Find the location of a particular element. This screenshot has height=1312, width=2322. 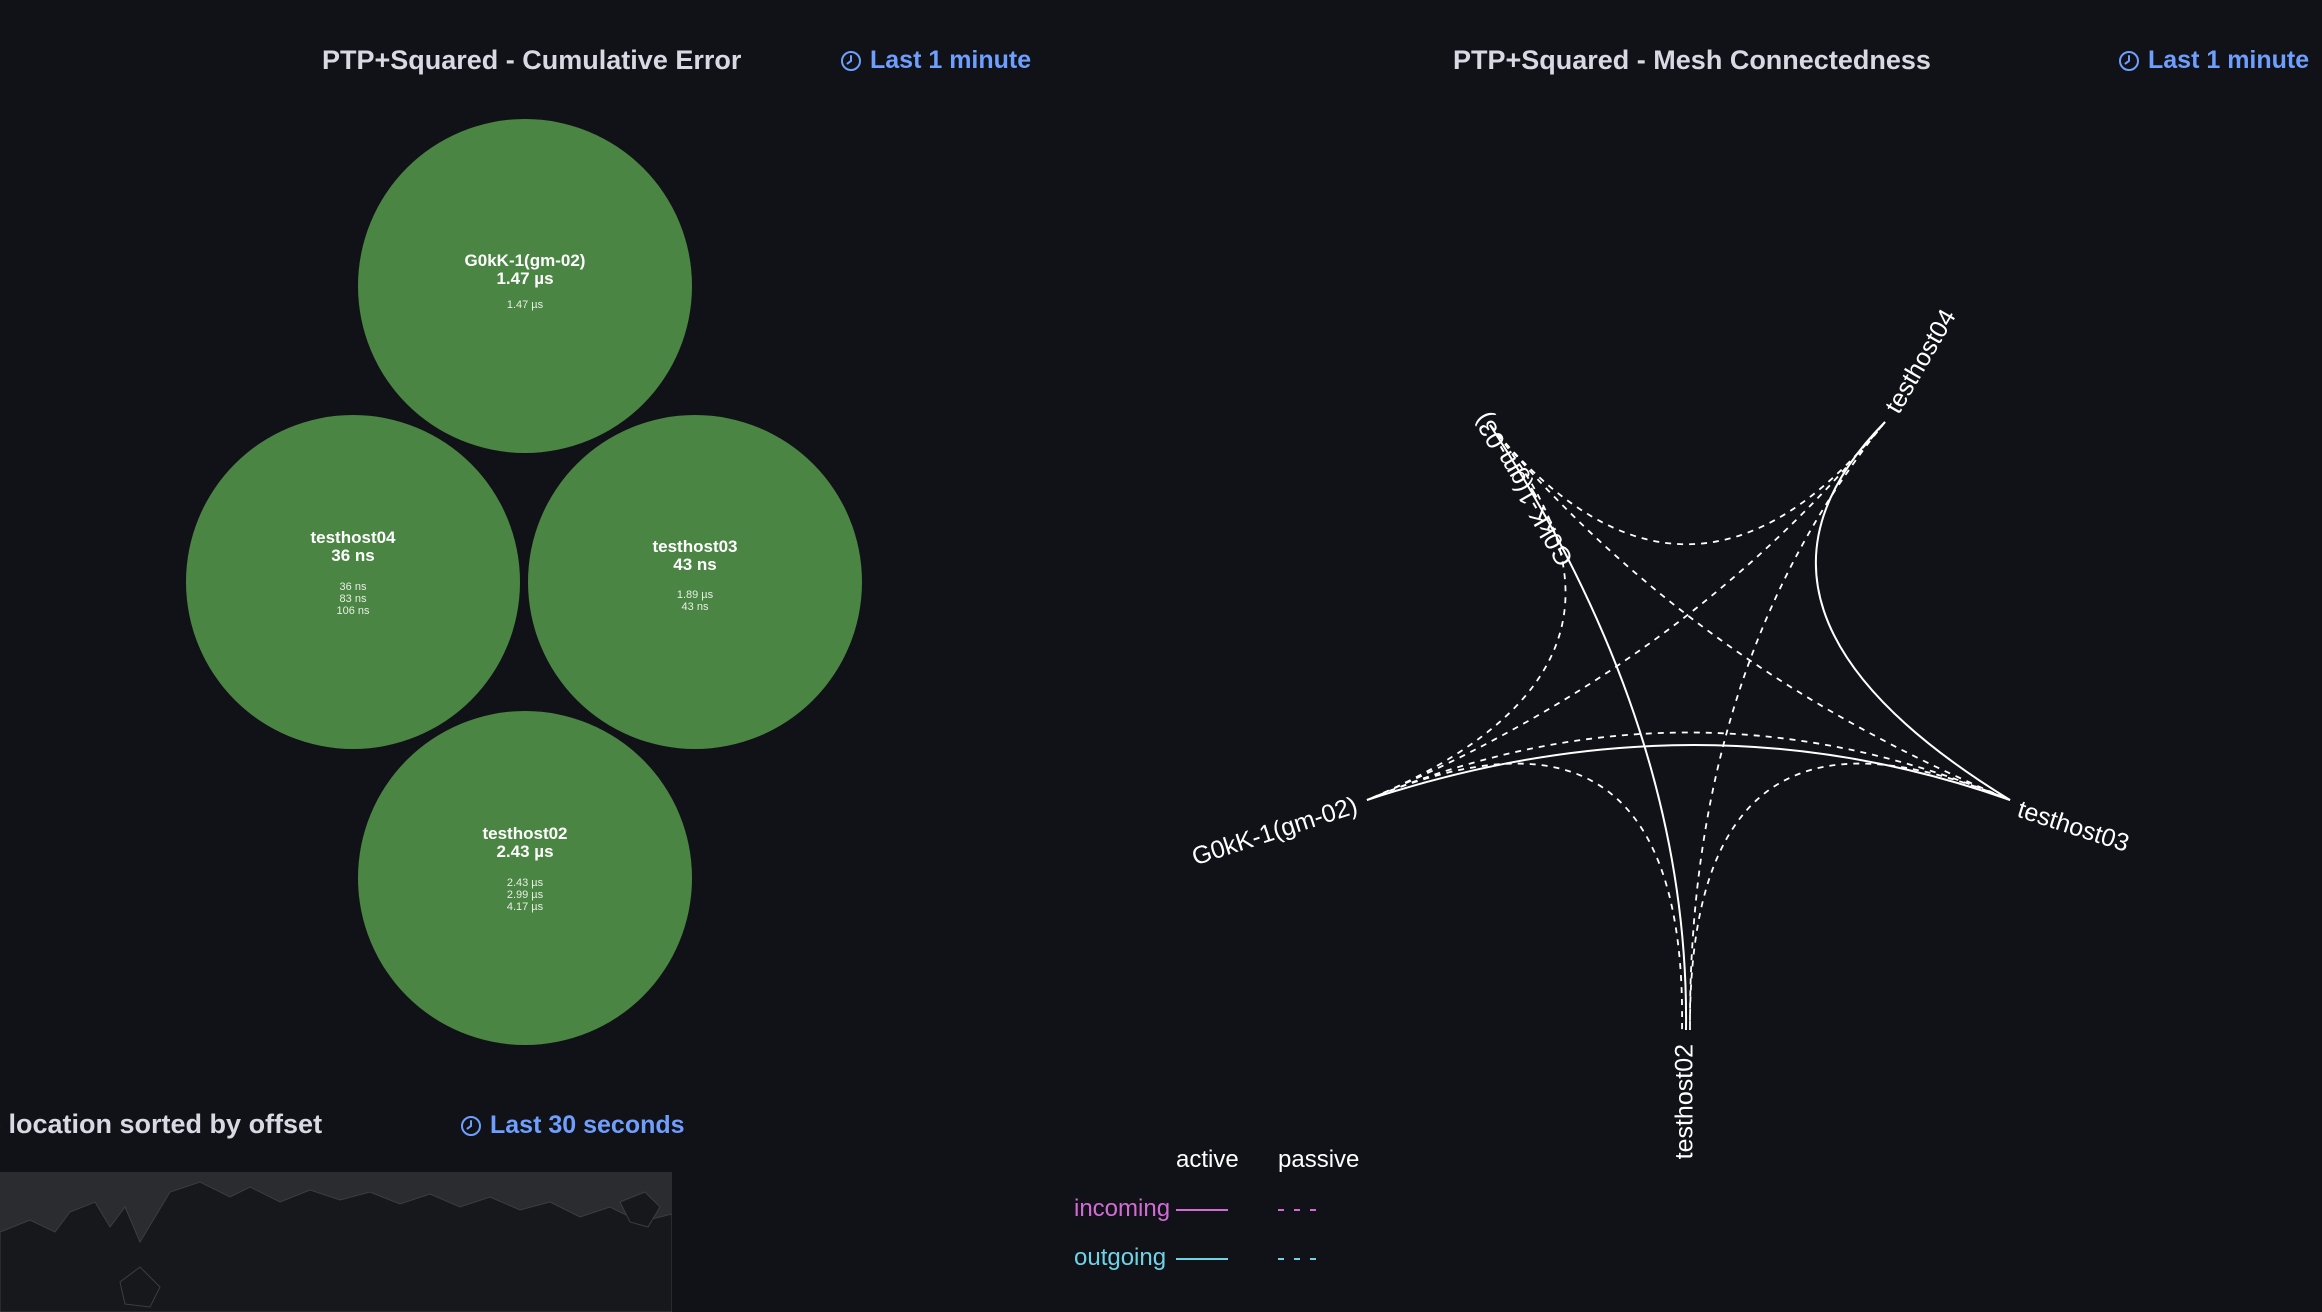

bubble-detail: 4.17 µs is located at coordinates (525, 907).